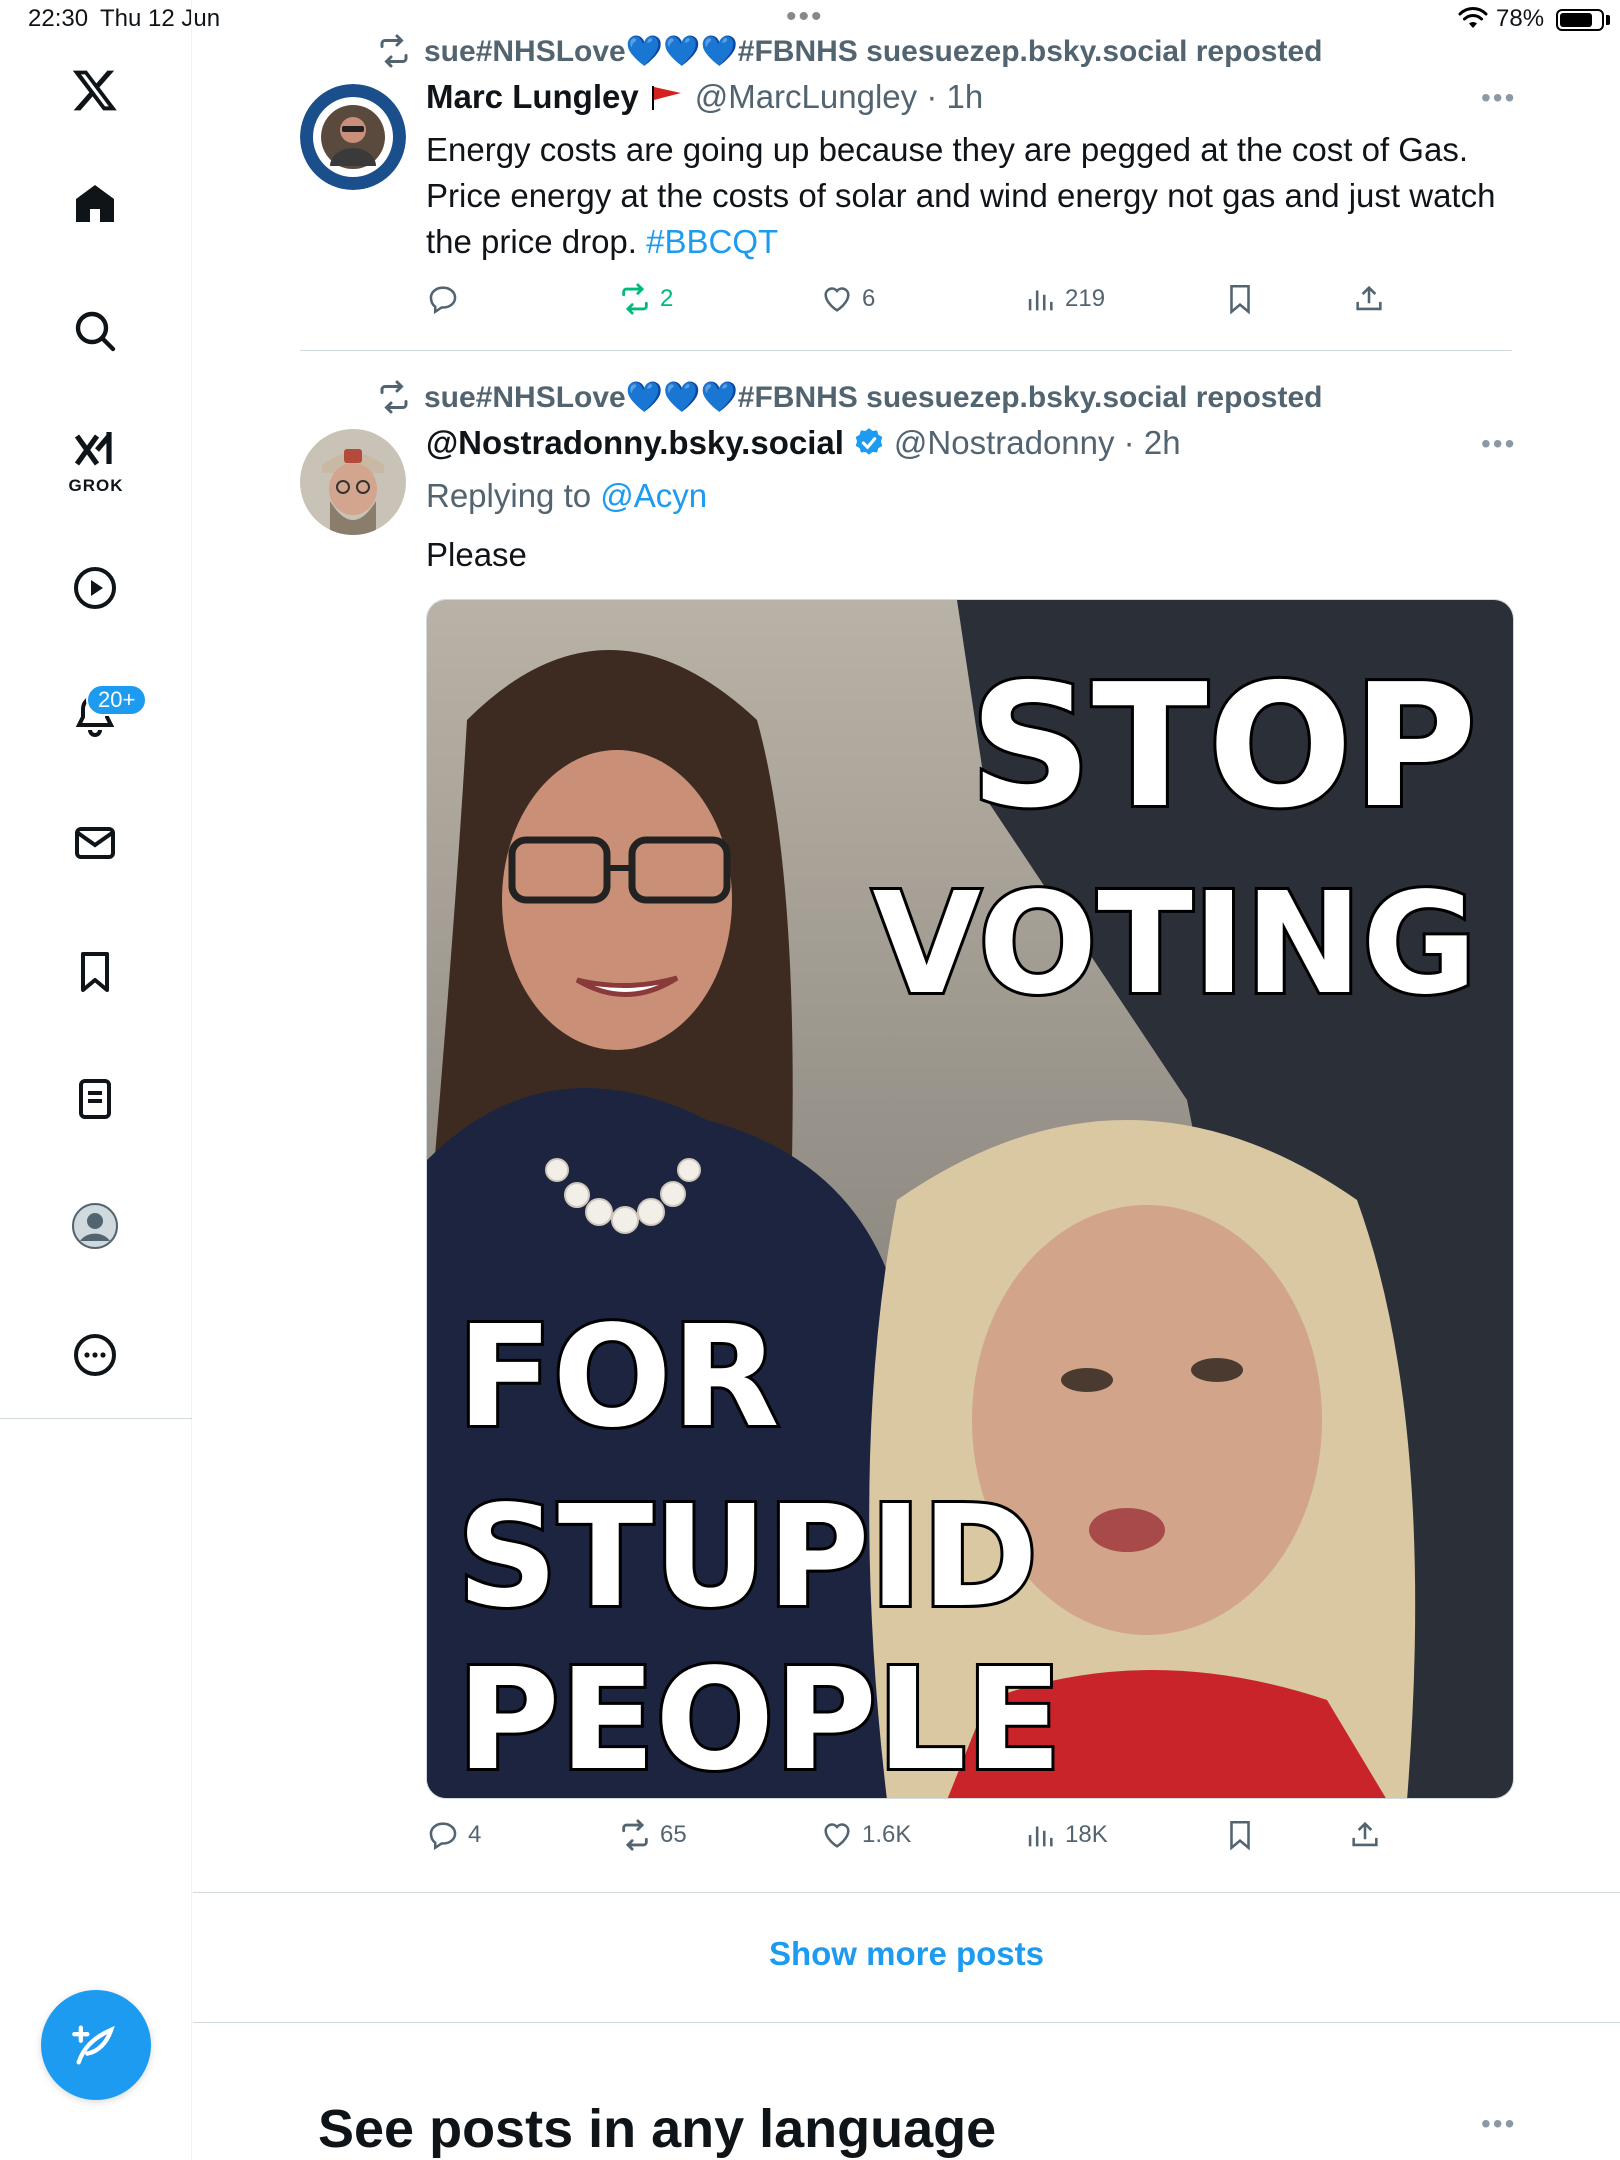  What do you see at coordinates (1085, 298) in the screenshot?
I see `views-count: 219` at bounding box center [1085, 298].